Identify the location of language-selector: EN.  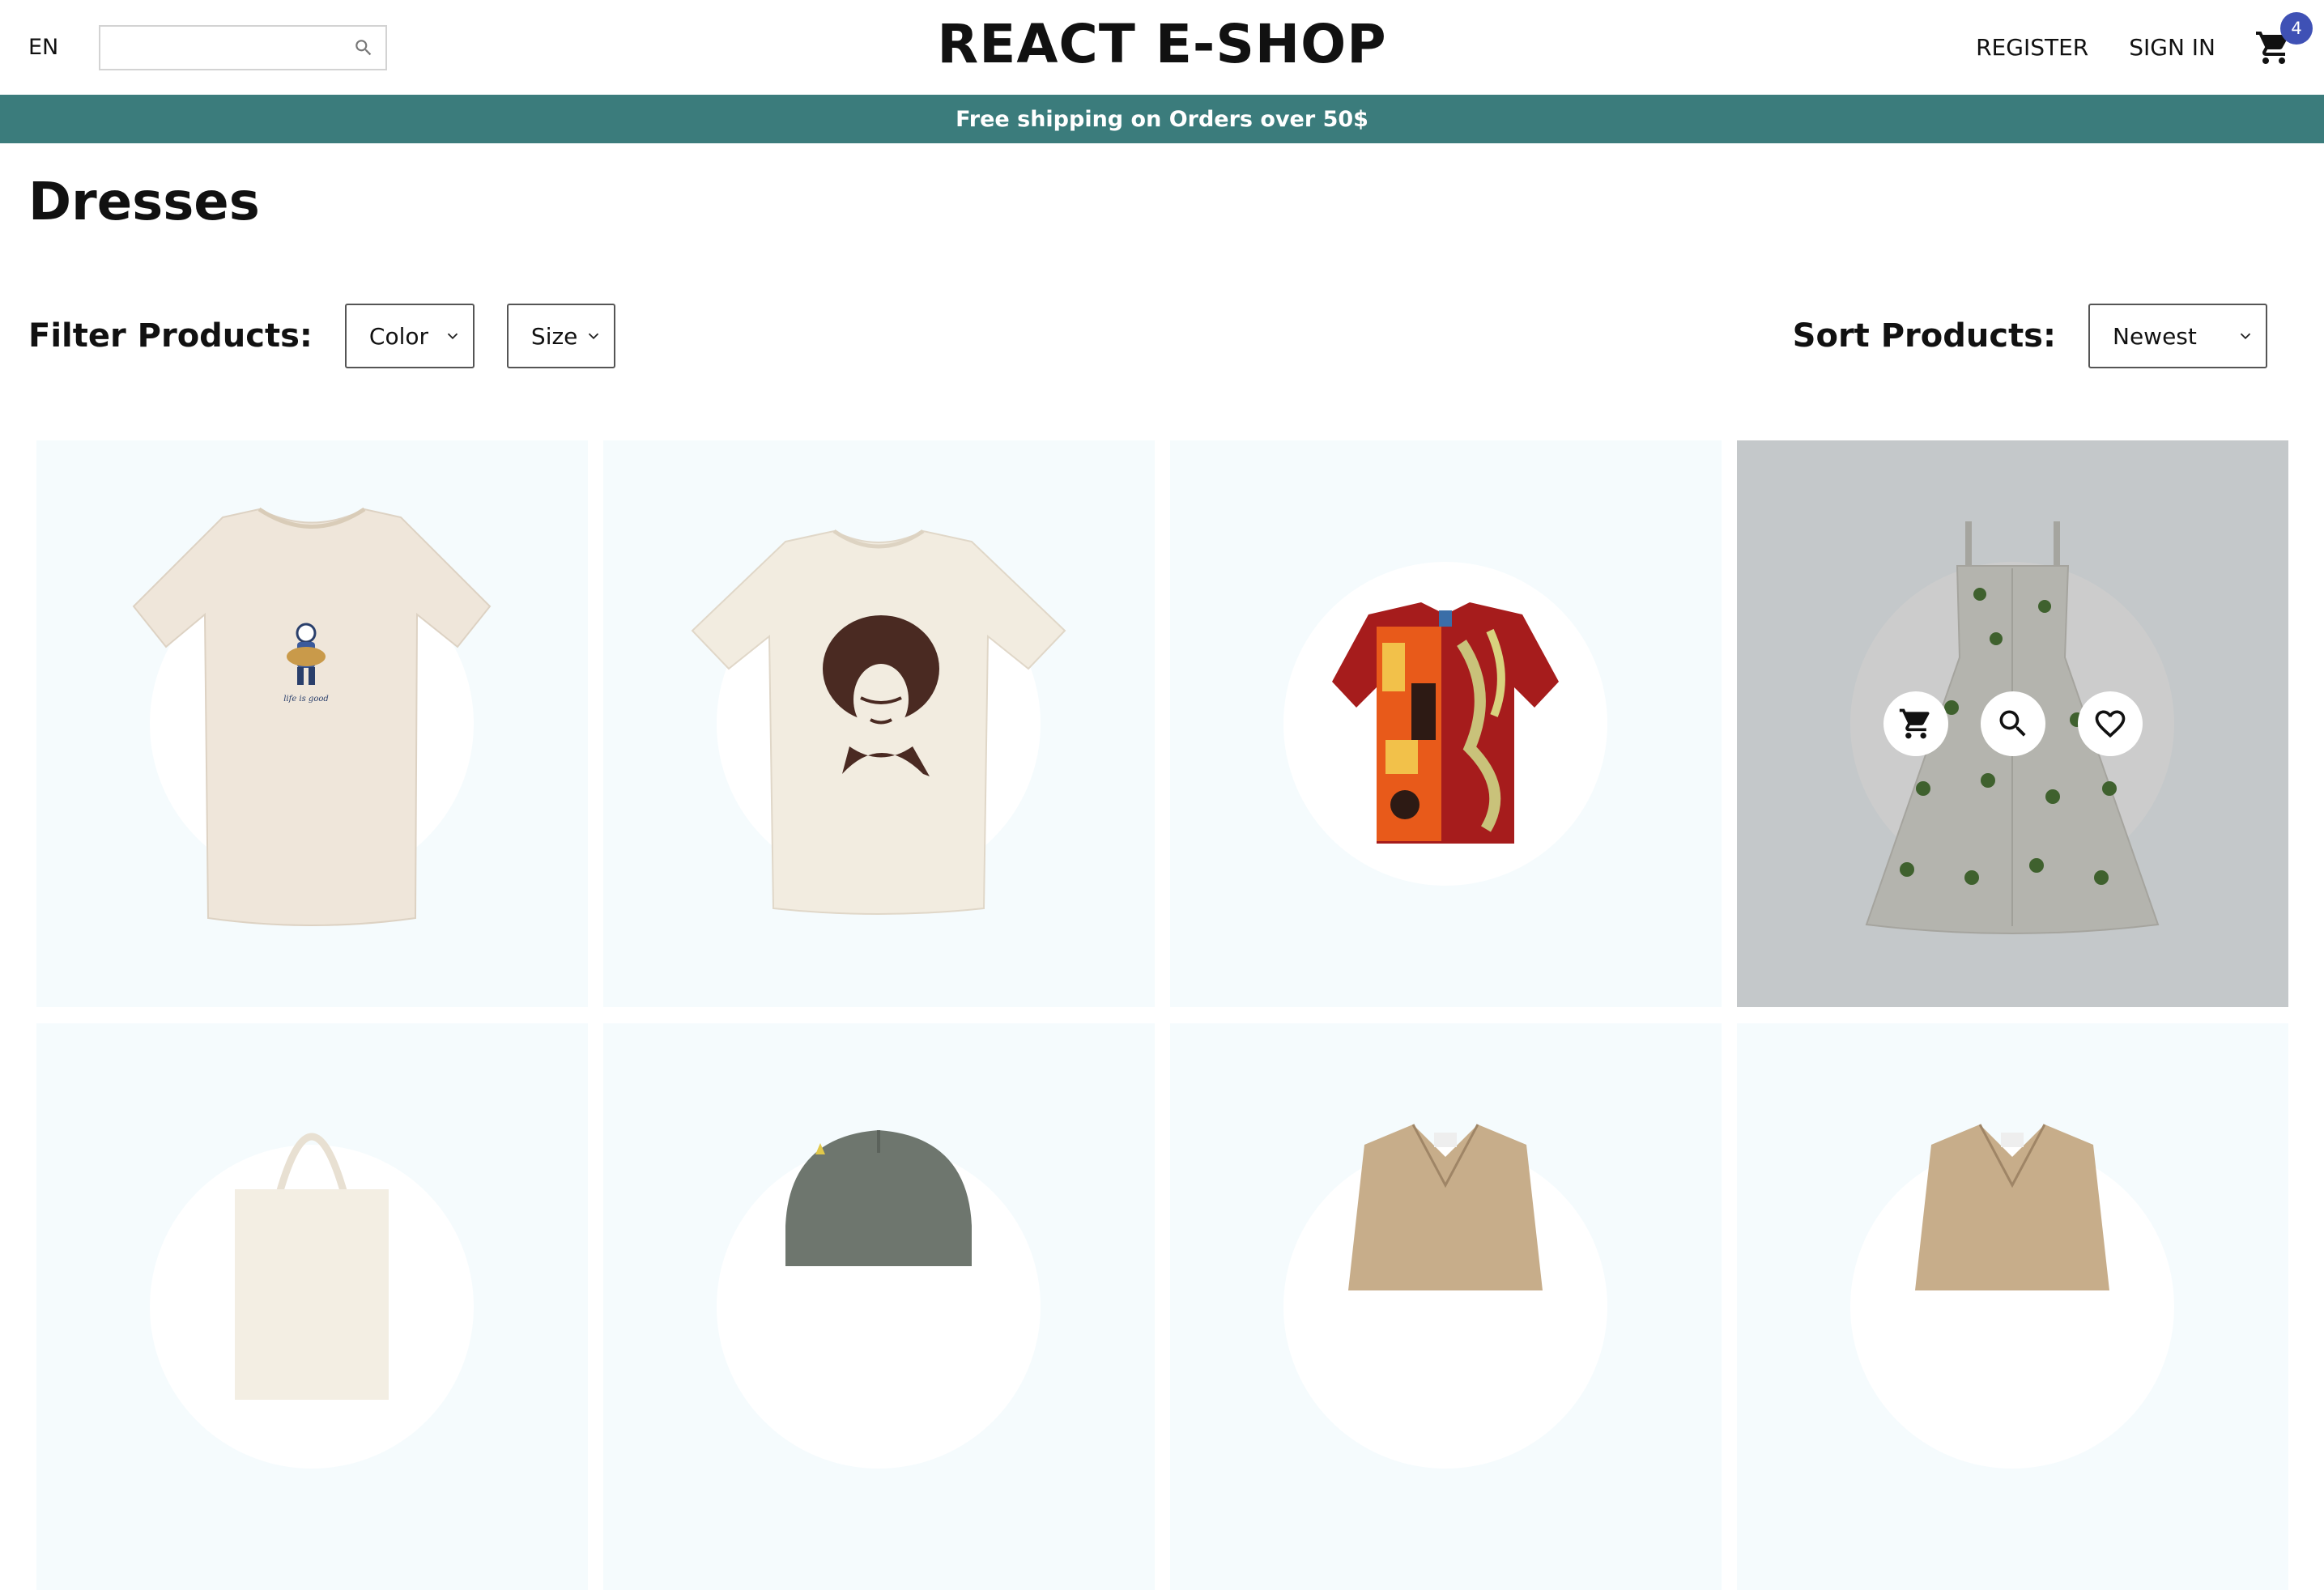
(43, 47).